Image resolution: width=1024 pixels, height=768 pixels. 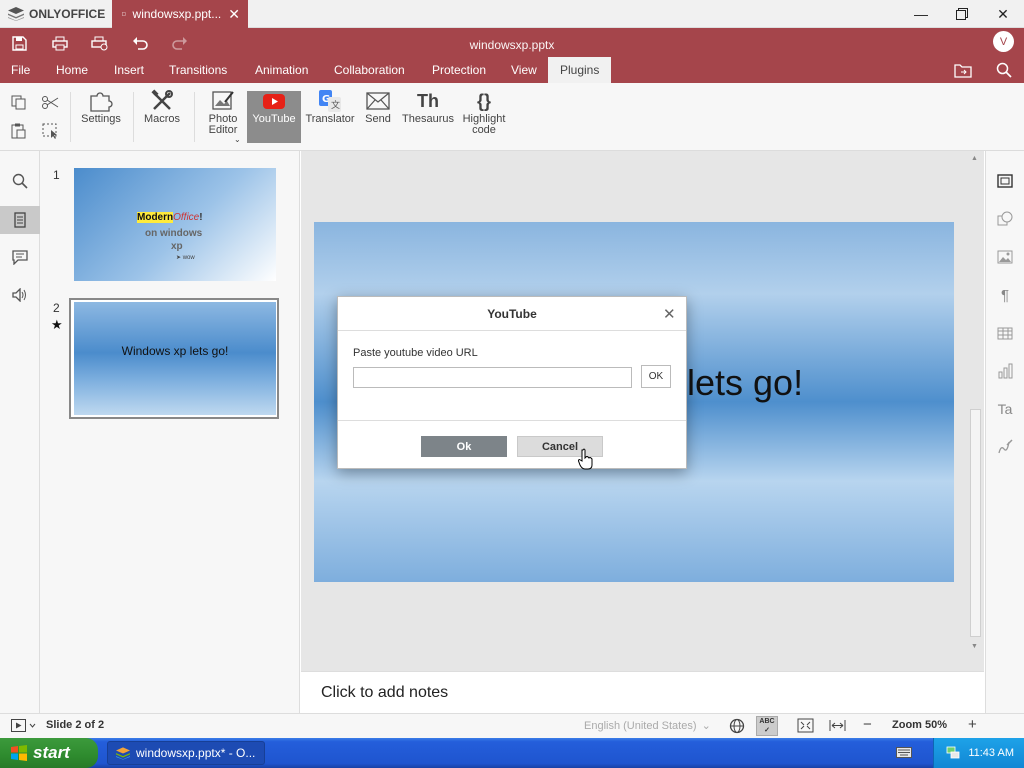 What do you see at coordinates (428, 119) in the screenshot?
I see `thesaurus-label: Thesaurus` at bounding box center [428, 119].